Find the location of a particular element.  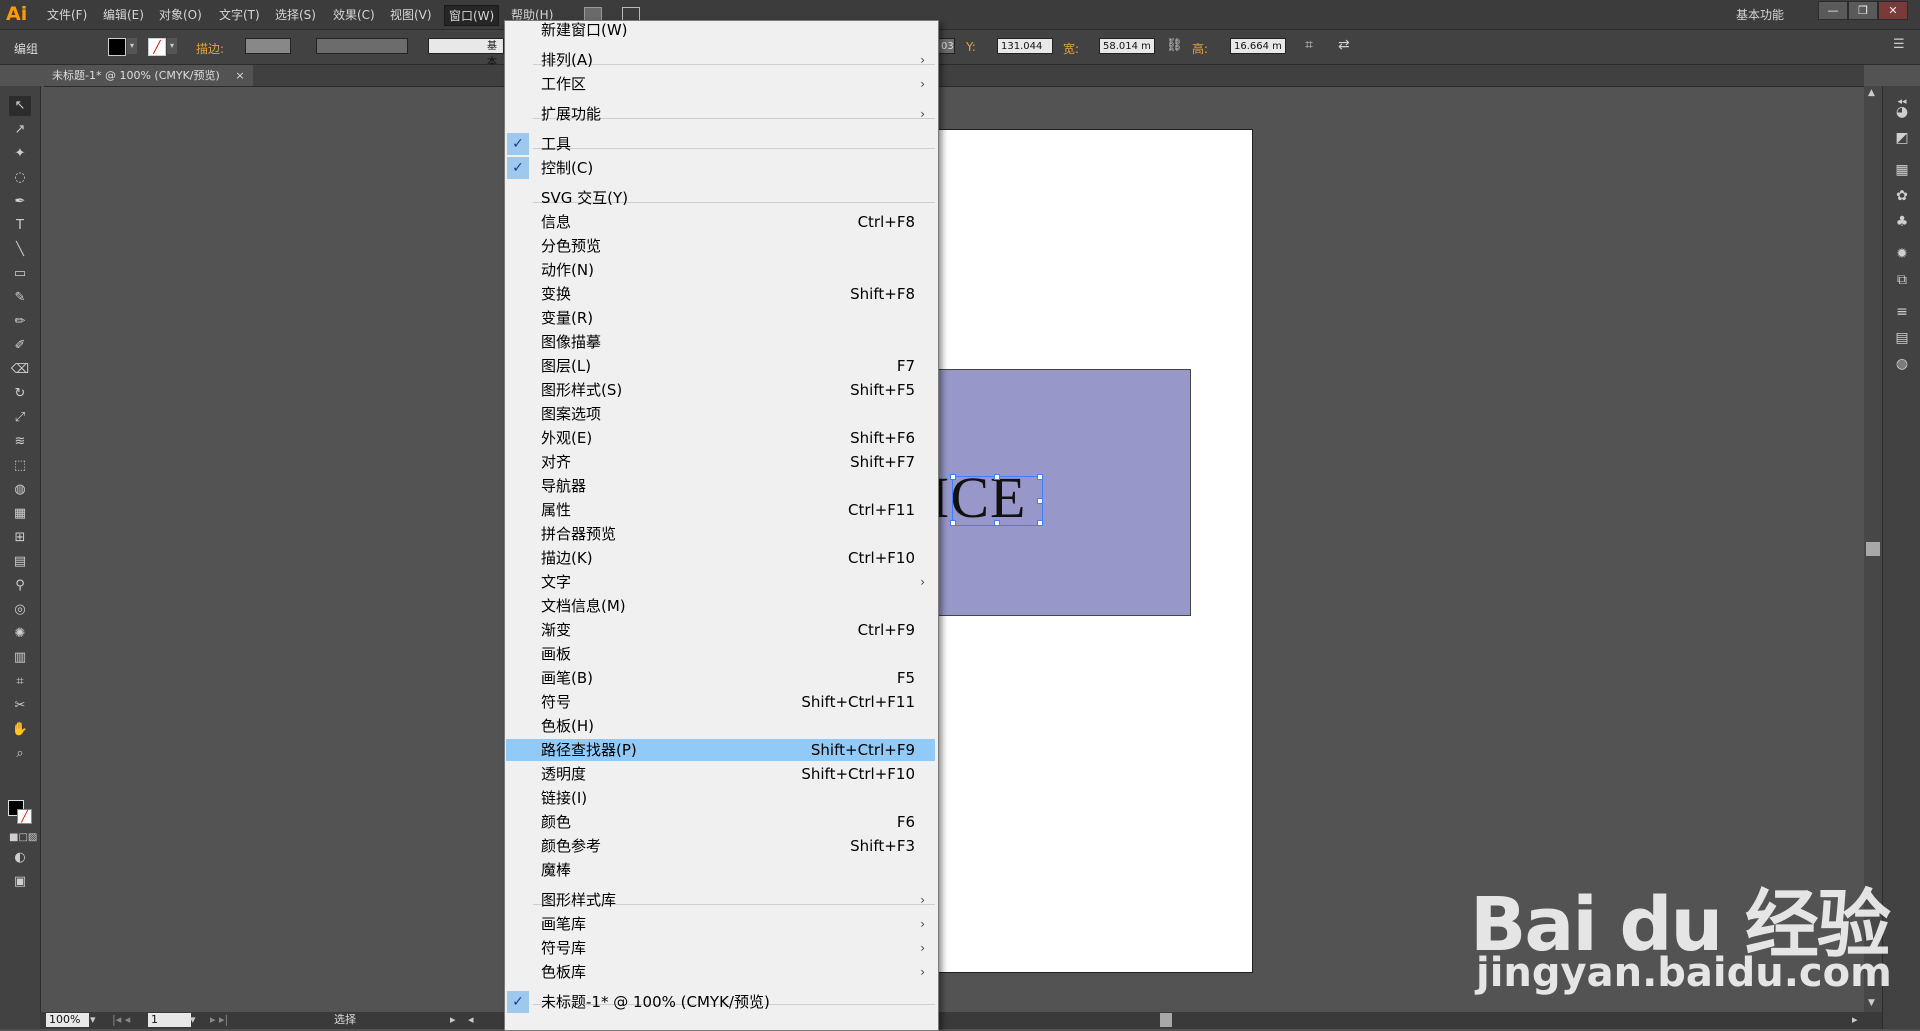

isolate-group-icon: ⇄ is located at coordinates (1344, 45).